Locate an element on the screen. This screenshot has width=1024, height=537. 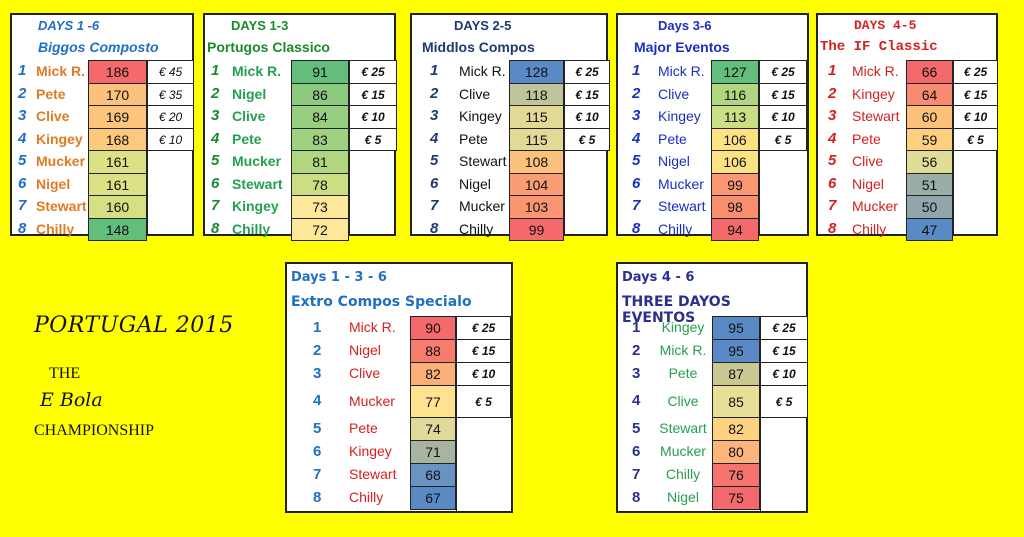
table-row: 2 Clive 116 € 15 is located at coordinates (712, 94).